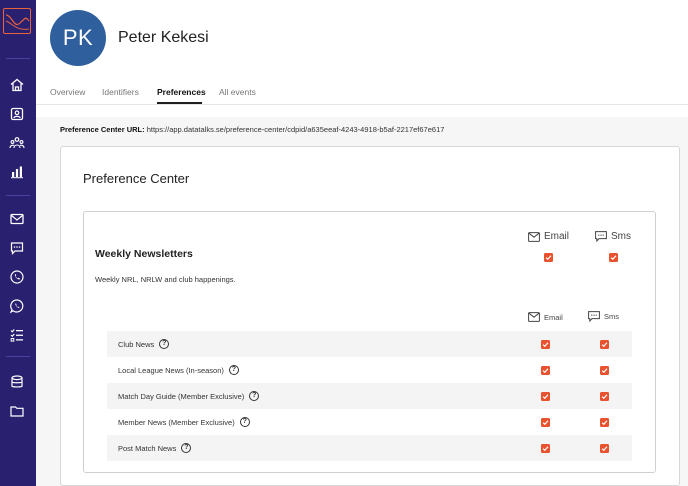  What do you see at coordinates (181, 92) in the screenshot?
I see `tab-preferences: Preferences` at bounding box center [181, 92].